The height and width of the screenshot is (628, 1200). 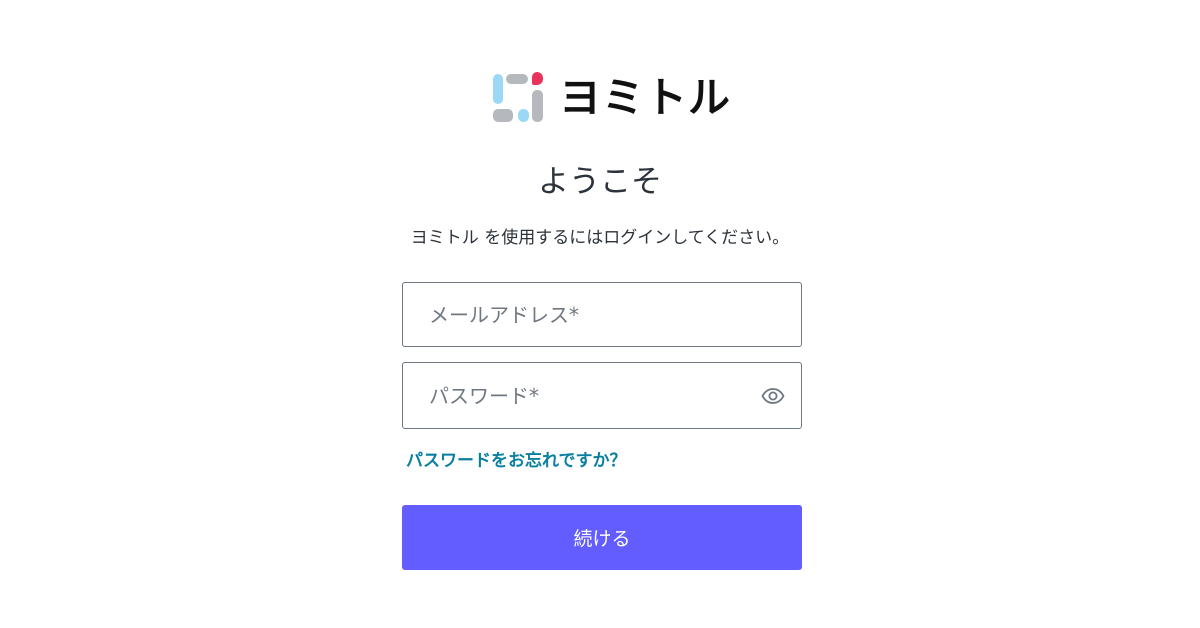 What do you see at coordinates (645, 97) in the screenshot?
I see `logo-wordmark: ヨミトル` at bounding box center [645, 97].